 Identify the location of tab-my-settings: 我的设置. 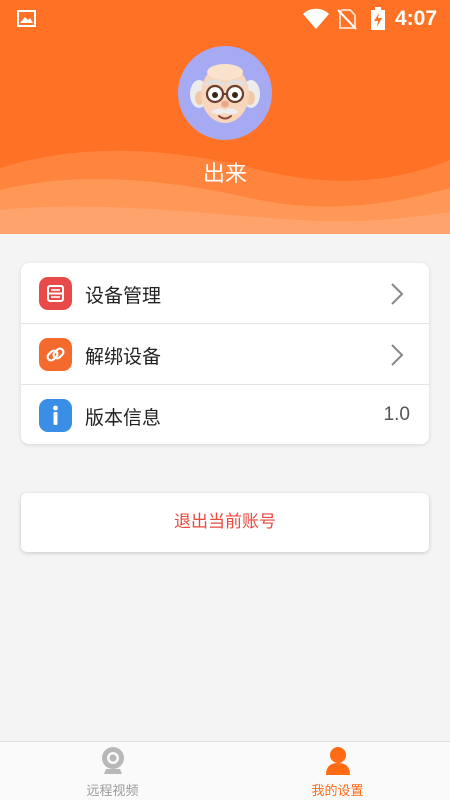
(337, 771).